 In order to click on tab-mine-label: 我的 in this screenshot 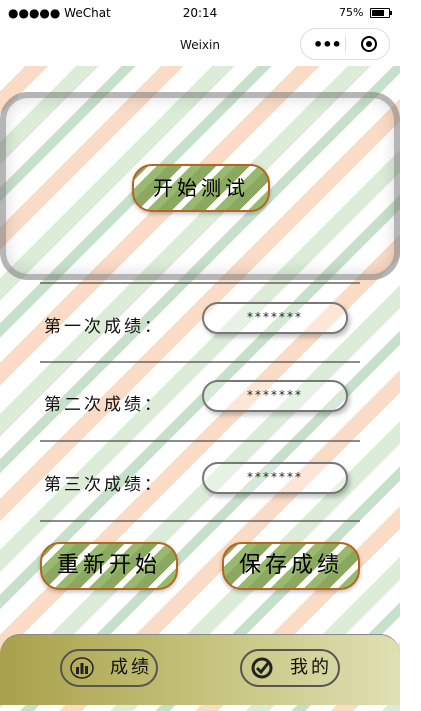, I will do `click(311, 667)`.